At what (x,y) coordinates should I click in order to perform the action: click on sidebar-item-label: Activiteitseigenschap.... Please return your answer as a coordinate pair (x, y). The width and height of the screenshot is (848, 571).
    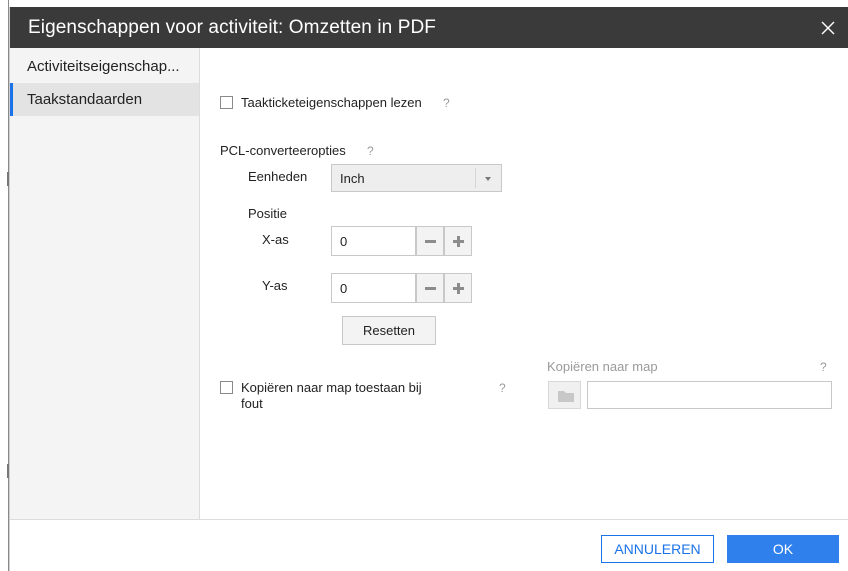
    Looking at the image, I should click on (103, 66).